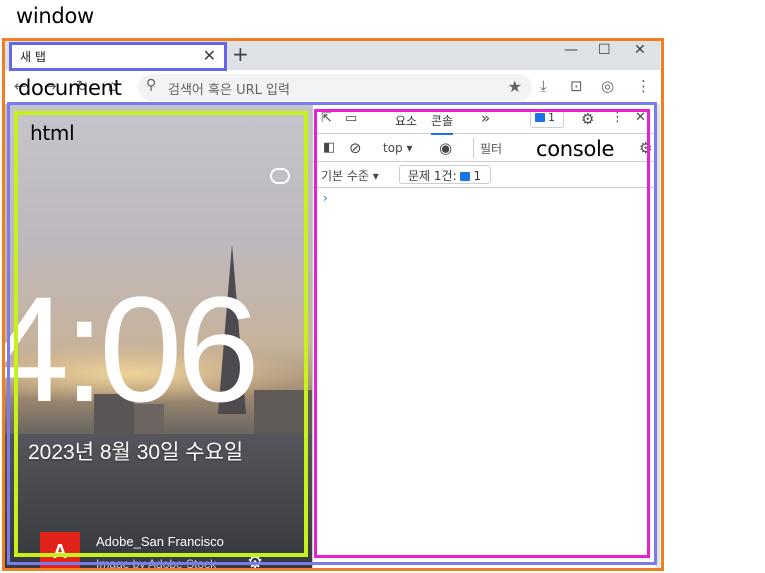 This screenshot has width=765, height=573. Describe the element at coordinates (640, 117) in the screenshot. I see `close-devtools-icon: ✕` at that location.